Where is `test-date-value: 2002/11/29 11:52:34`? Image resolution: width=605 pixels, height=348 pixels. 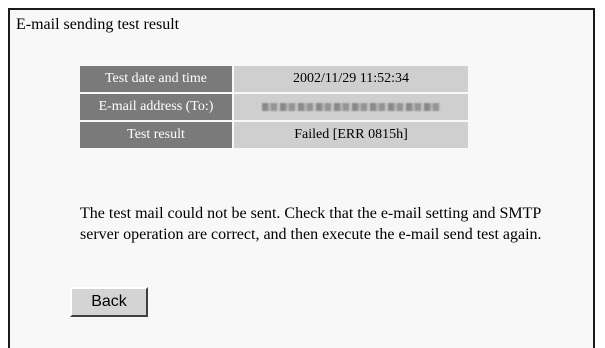
test-date-value: 2002/11/29 11:52:34 is located at coordinates (351, 79).